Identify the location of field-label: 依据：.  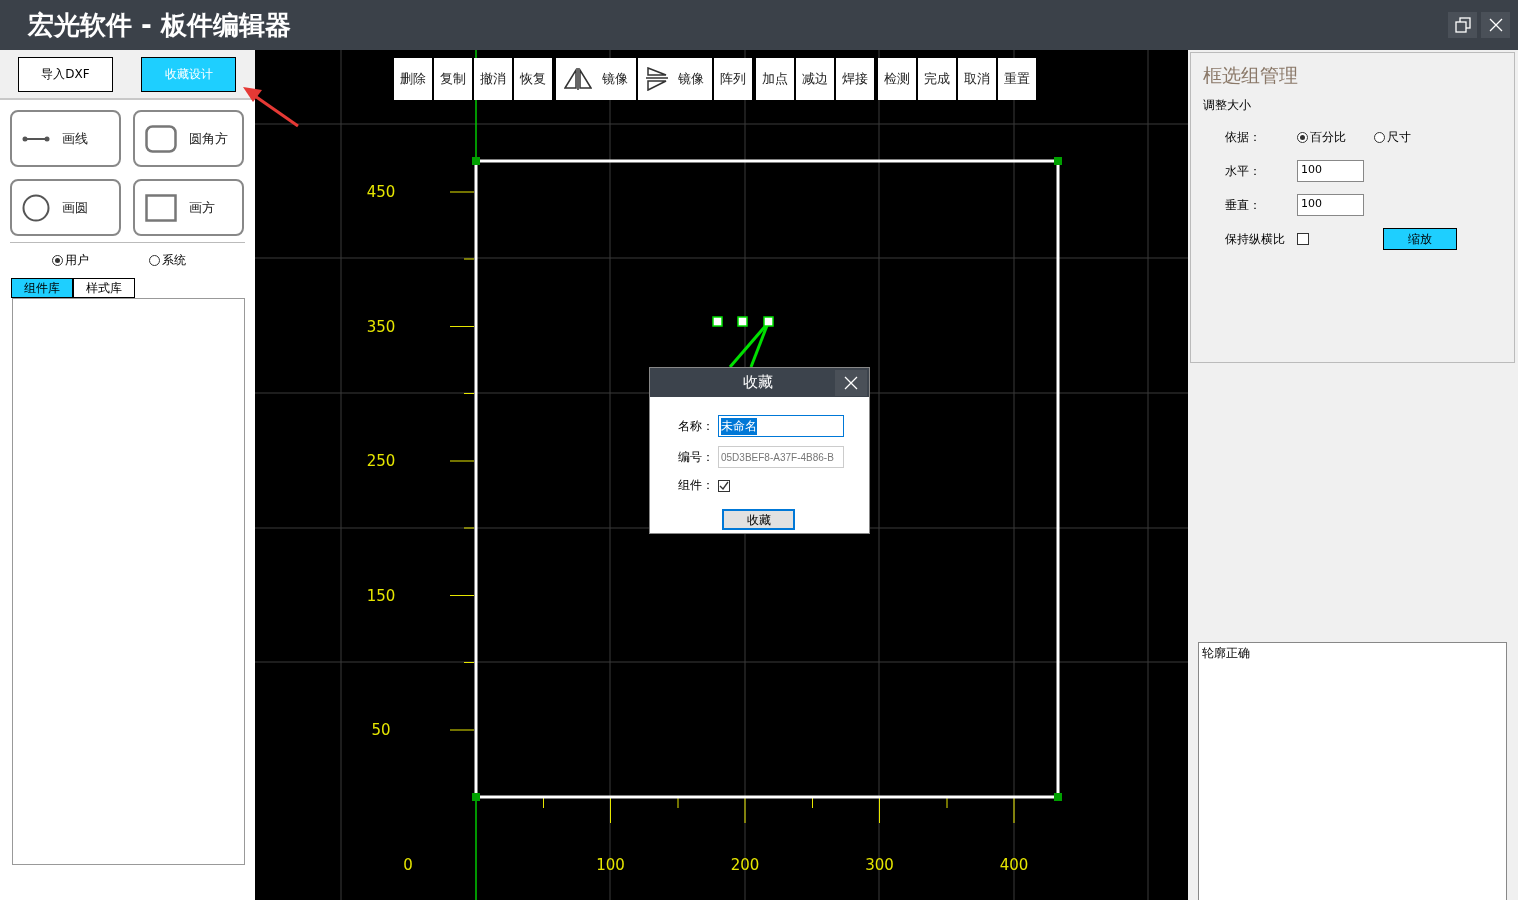
(1243, 137).